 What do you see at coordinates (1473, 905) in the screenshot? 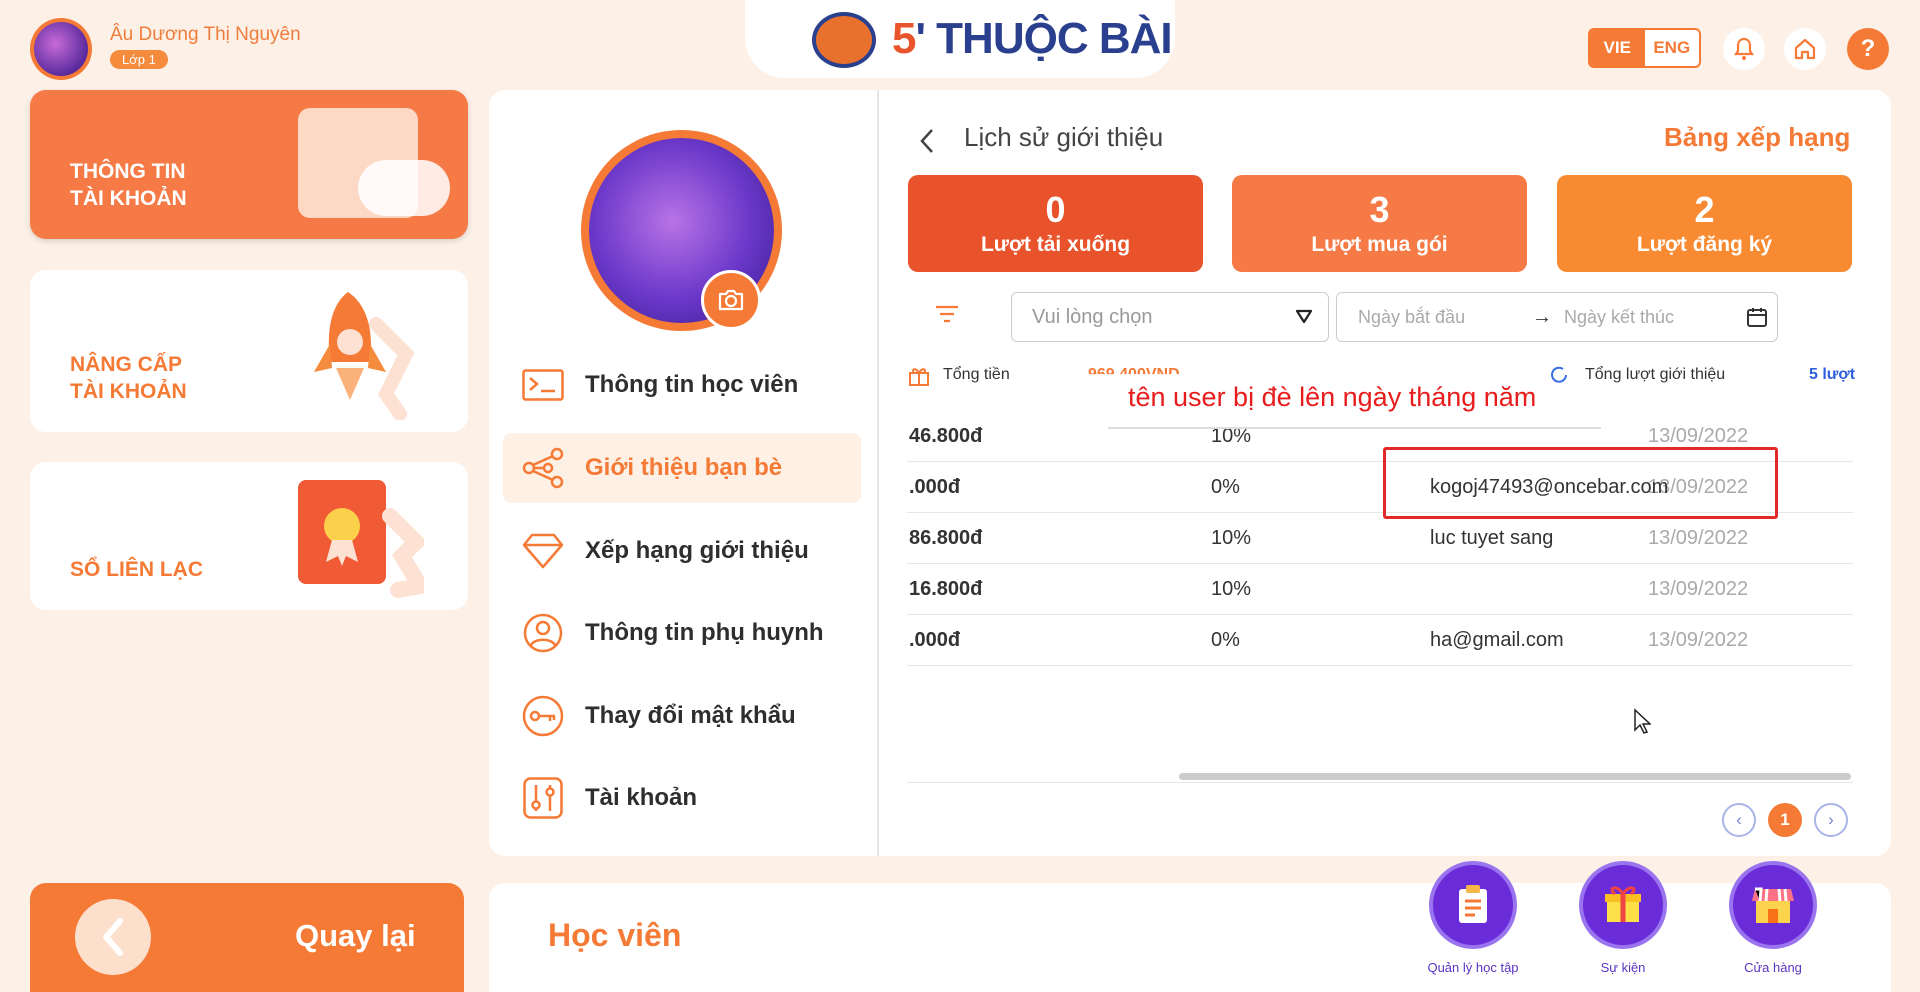
I see `clipboard-icon` at bounding box center [1473, 905].